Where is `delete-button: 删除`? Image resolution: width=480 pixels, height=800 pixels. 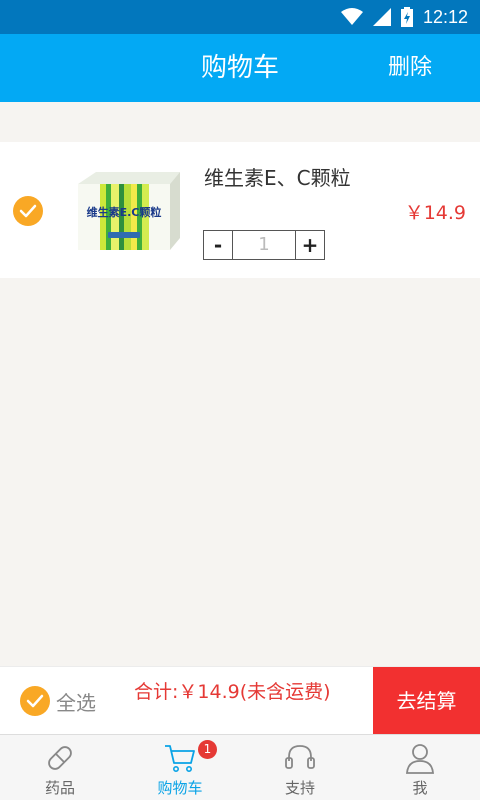 delete-button: 删除 is located at coordinates (410, 68).